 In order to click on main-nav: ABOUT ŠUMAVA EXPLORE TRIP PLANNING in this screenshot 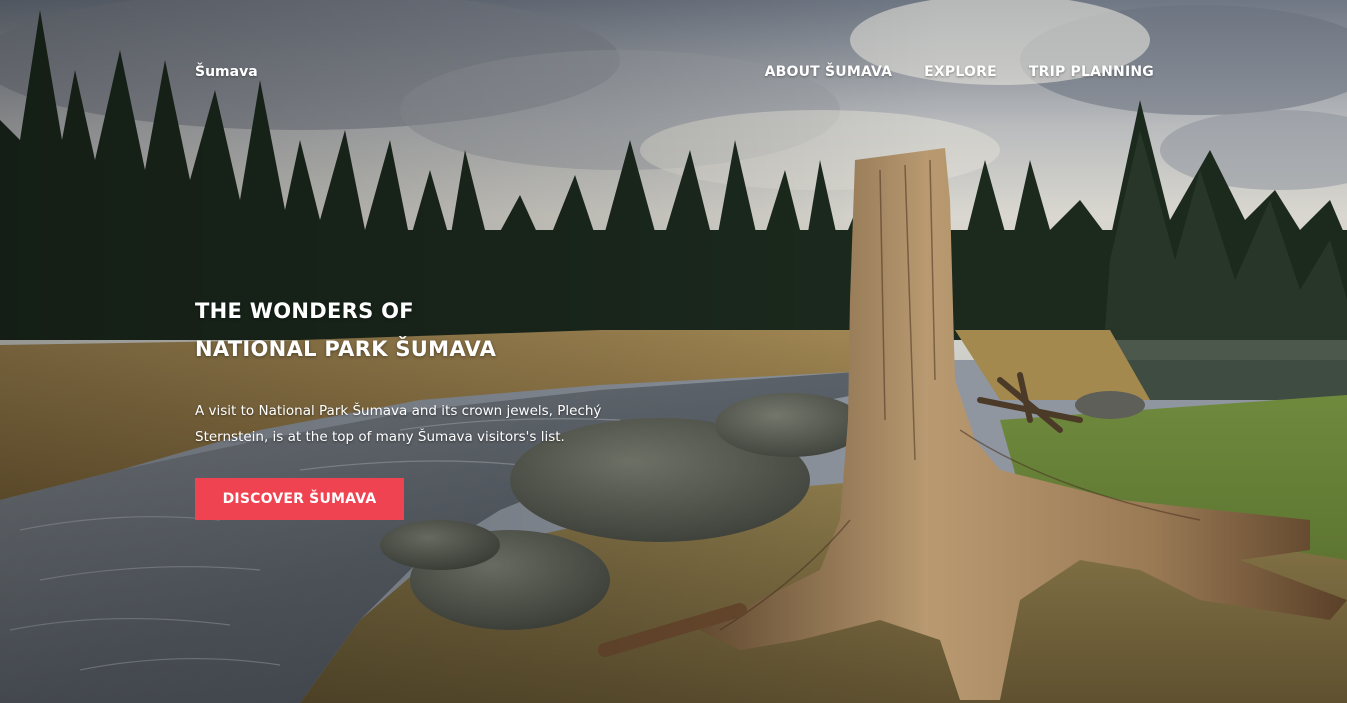, I will do `click(959, 72)`.